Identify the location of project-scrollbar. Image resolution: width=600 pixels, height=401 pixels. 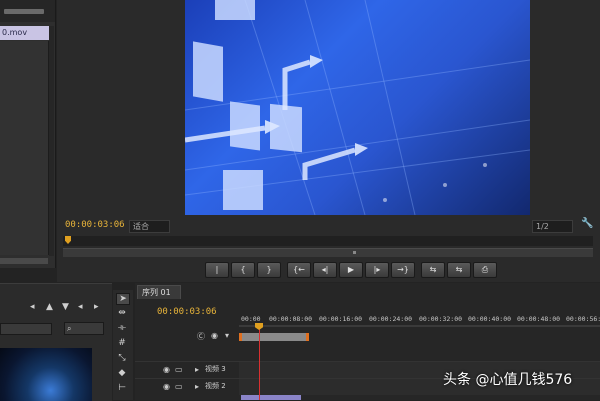
(51, 141).